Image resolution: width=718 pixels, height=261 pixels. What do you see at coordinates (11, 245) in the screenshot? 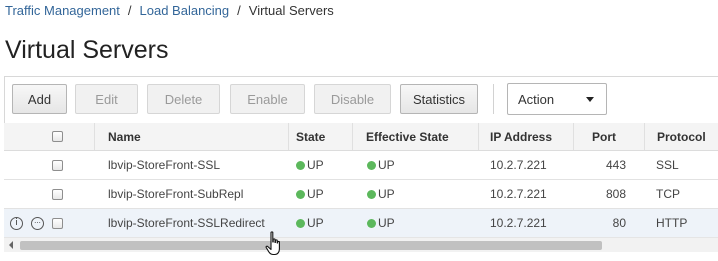
I see `scroll-left-arrow-icon` at bounding box center [11, 245].